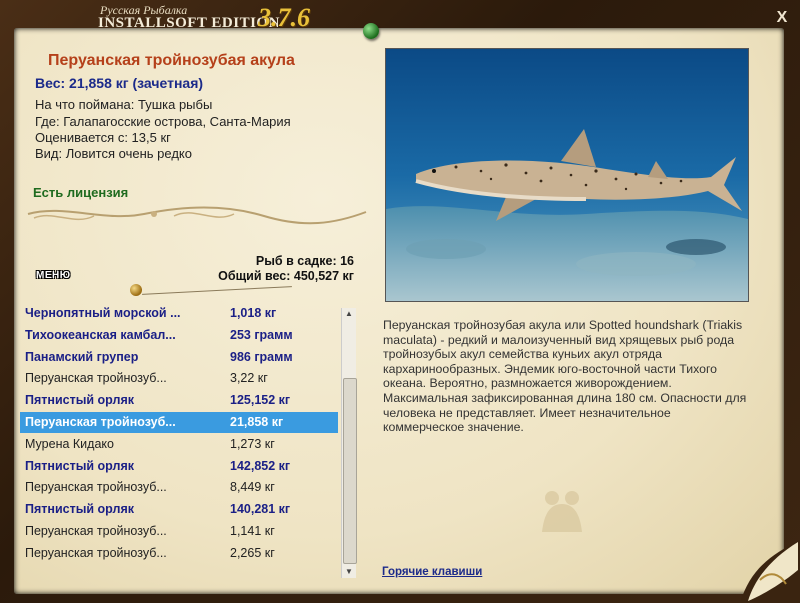 Image resolution: width=800 pixels, height=603 pixels. I want to click on catch-list-row: Перуанская тройнозуб... 3,22 кг, so click(179, 378).